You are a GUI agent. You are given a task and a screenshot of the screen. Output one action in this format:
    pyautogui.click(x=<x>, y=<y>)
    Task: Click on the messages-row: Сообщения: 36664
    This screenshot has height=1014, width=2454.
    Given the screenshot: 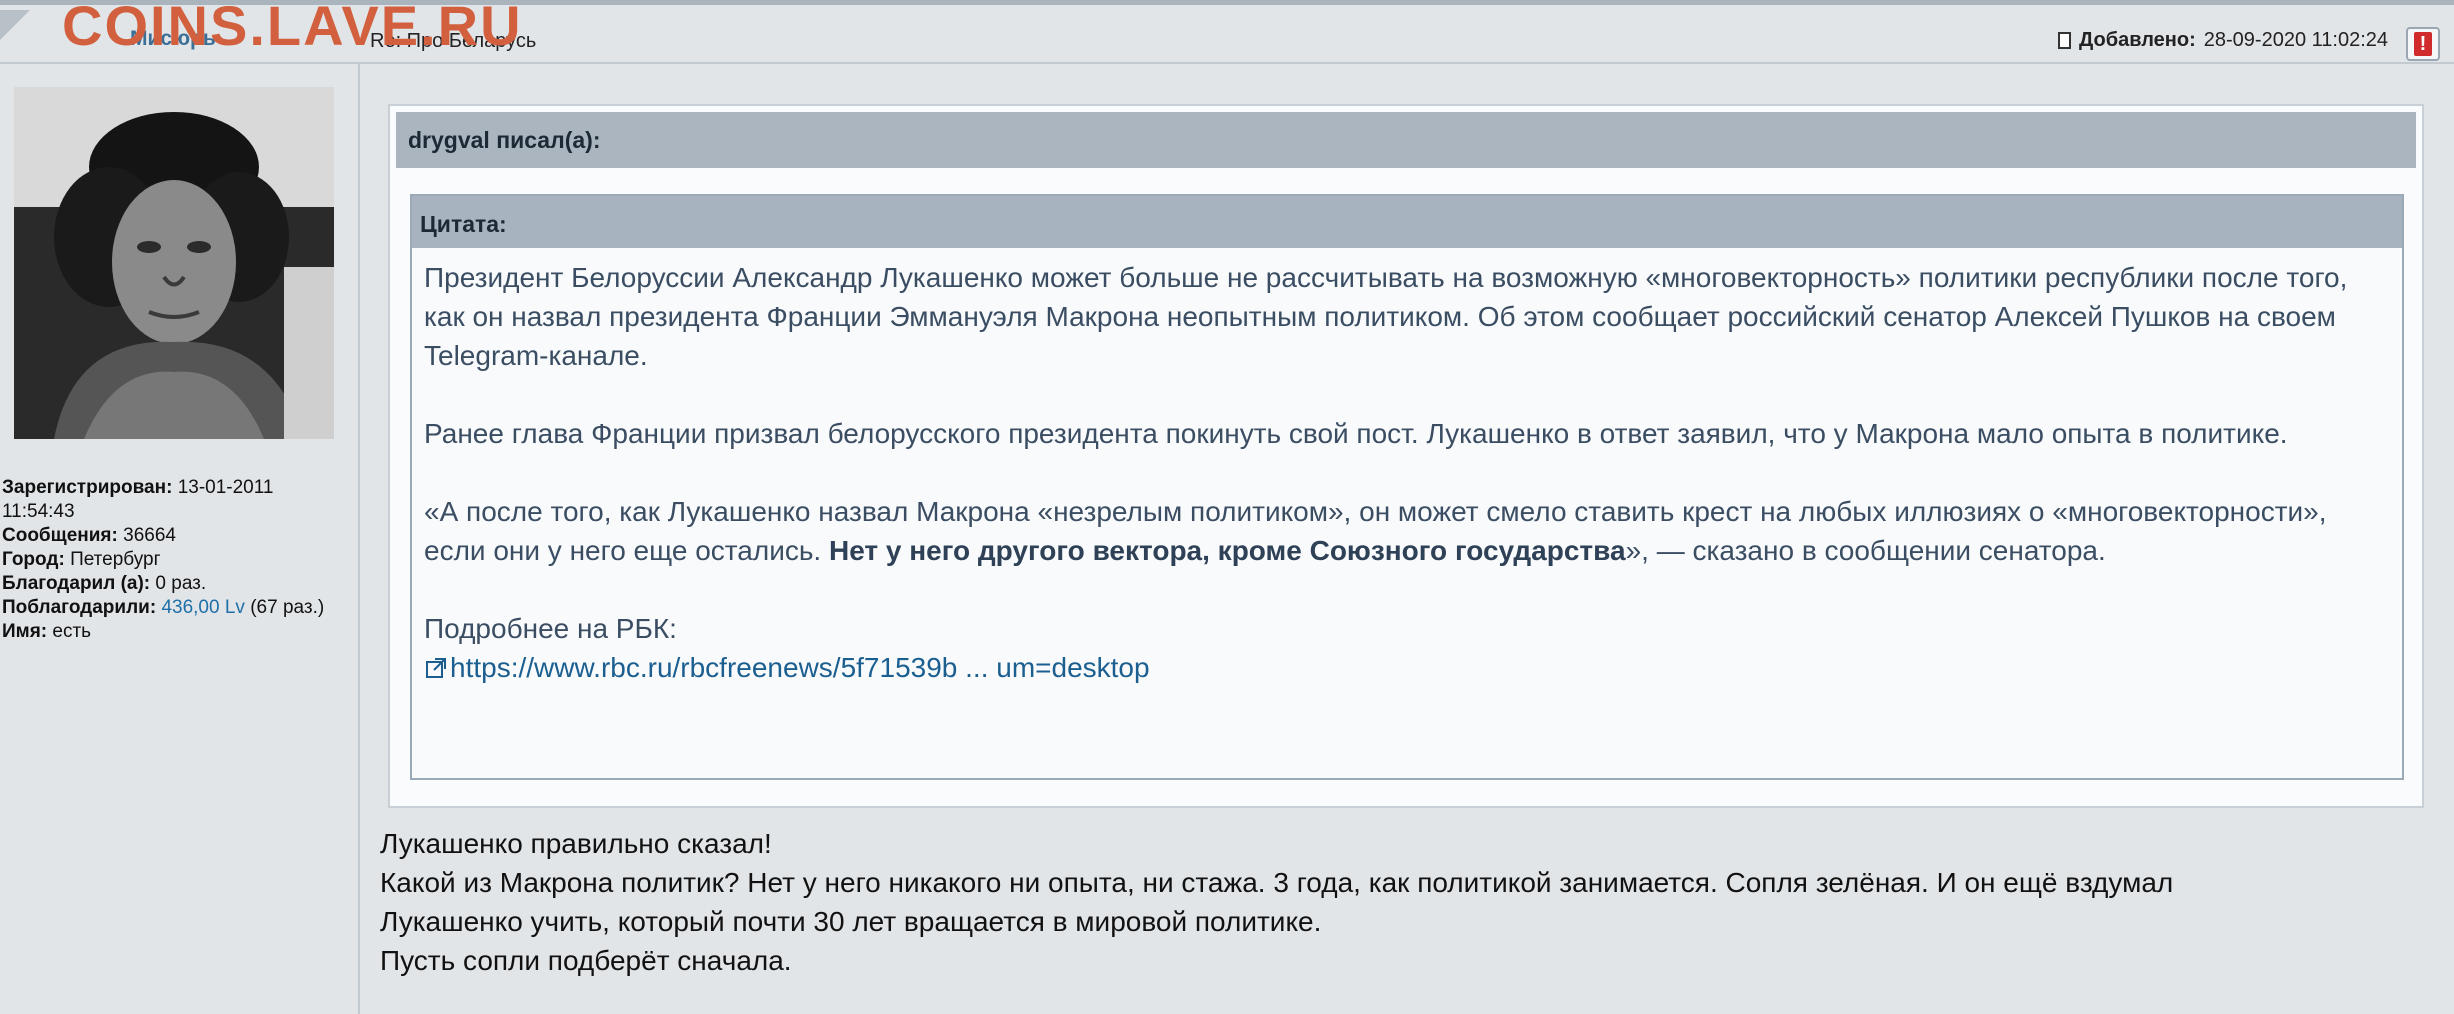 What is the action you would take?
    pyautogui.click(x=174, y=536)
    